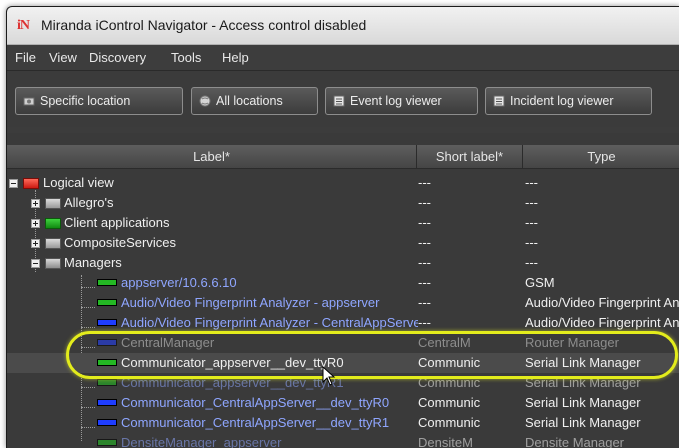  I want to click on row-label: Managers, so click(93, 262).